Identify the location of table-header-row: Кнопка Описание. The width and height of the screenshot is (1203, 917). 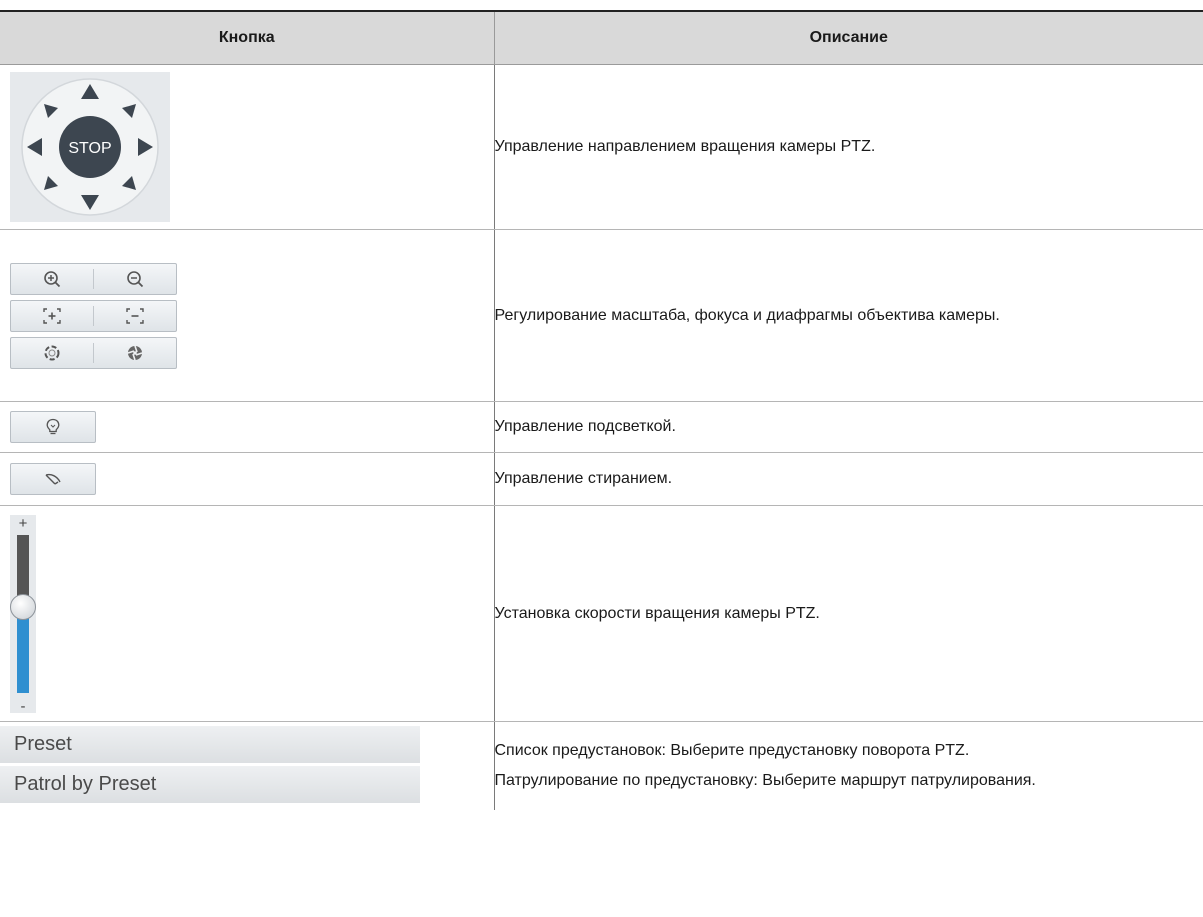
(601, 37).